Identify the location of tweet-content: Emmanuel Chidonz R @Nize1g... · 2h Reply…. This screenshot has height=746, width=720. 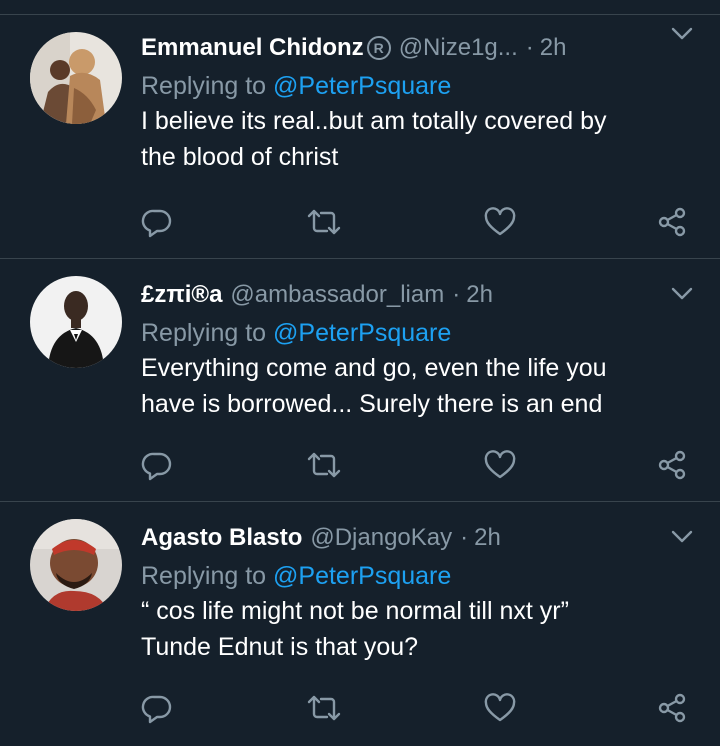
(418, 102).